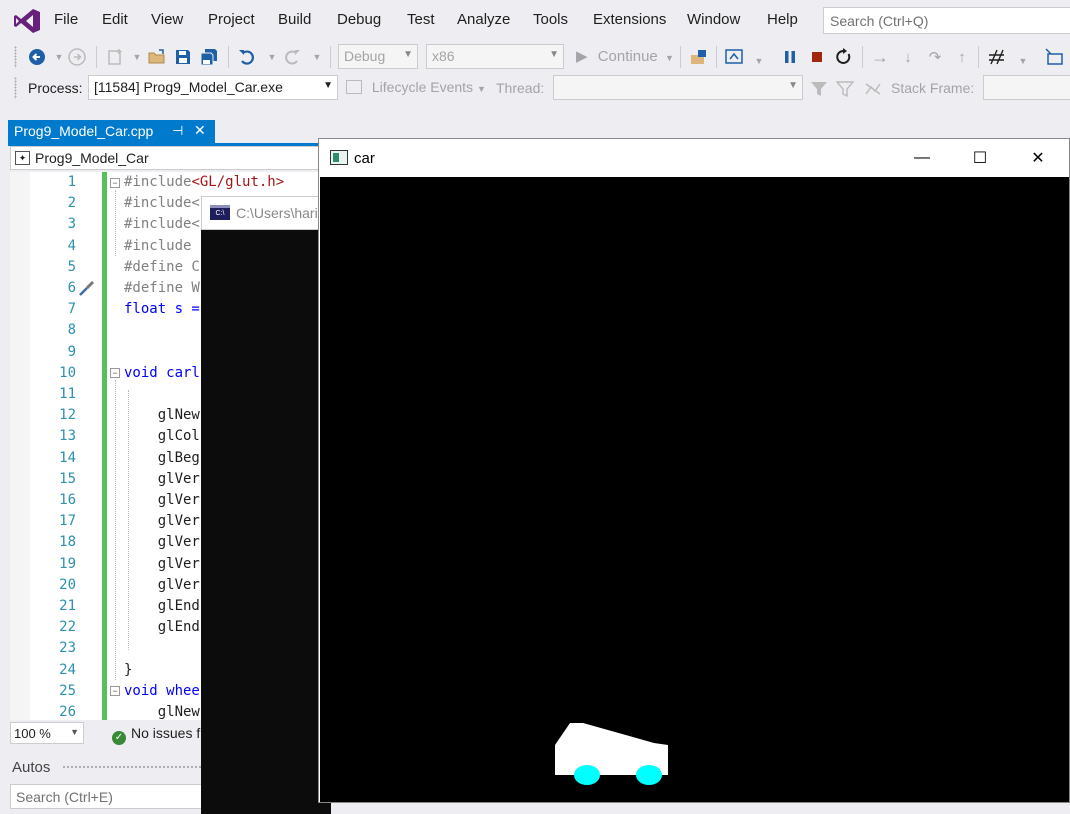 Image resolution: width=1070 pixels, height=814 pixels. I want to click on menu-view: View, so click(167, 19).